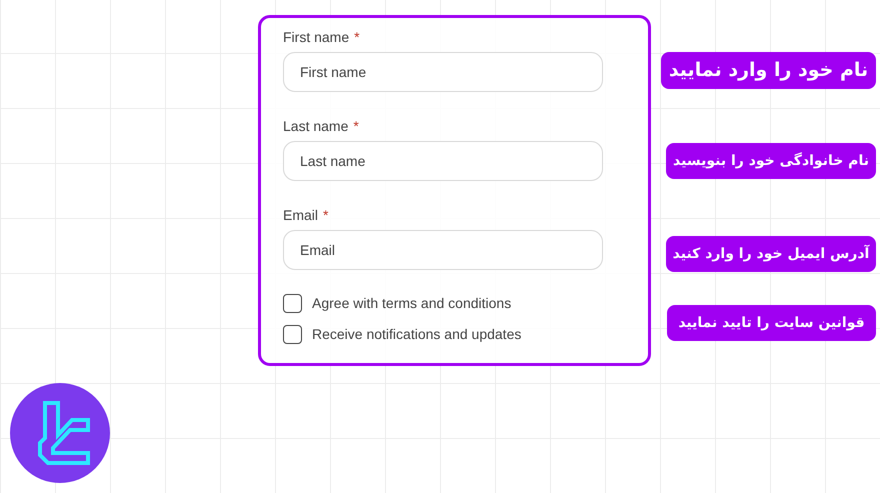 The width and height of the screenshot is (880, 493). I want to click on logo-icon, so click(60, 433).